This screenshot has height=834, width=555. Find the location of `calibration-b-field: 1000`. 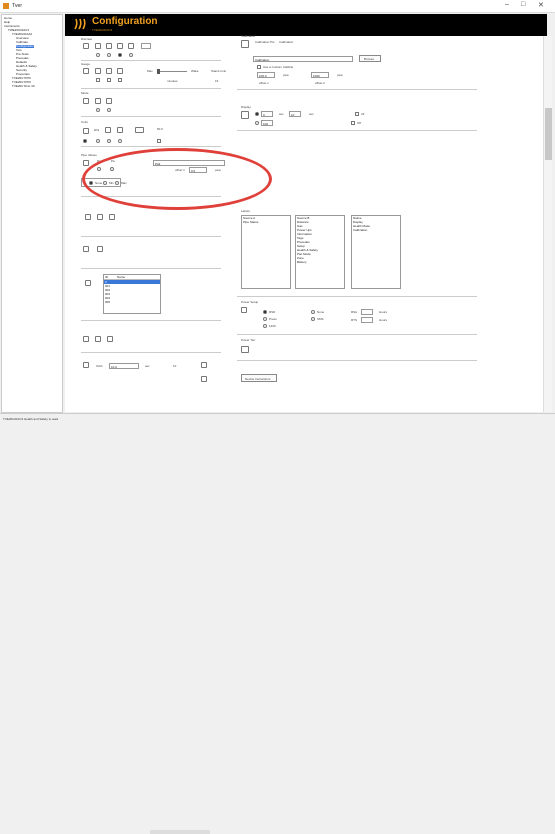

calibration-b-field: 1000 is located at coordinates (320, 75).